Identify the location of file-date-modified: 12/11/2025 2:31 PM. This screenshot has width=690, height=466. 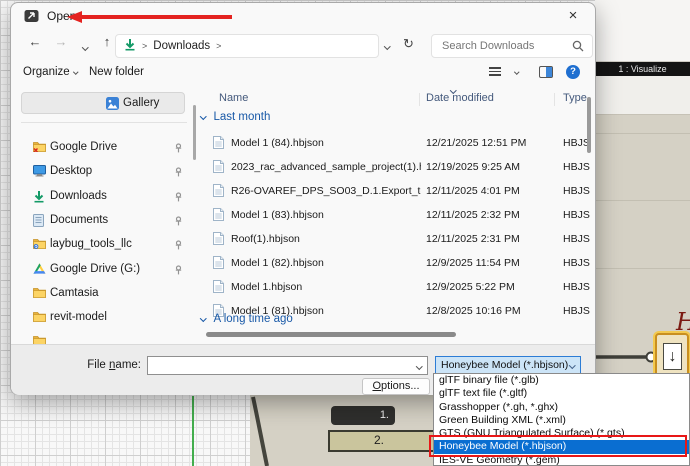
(473, 239).